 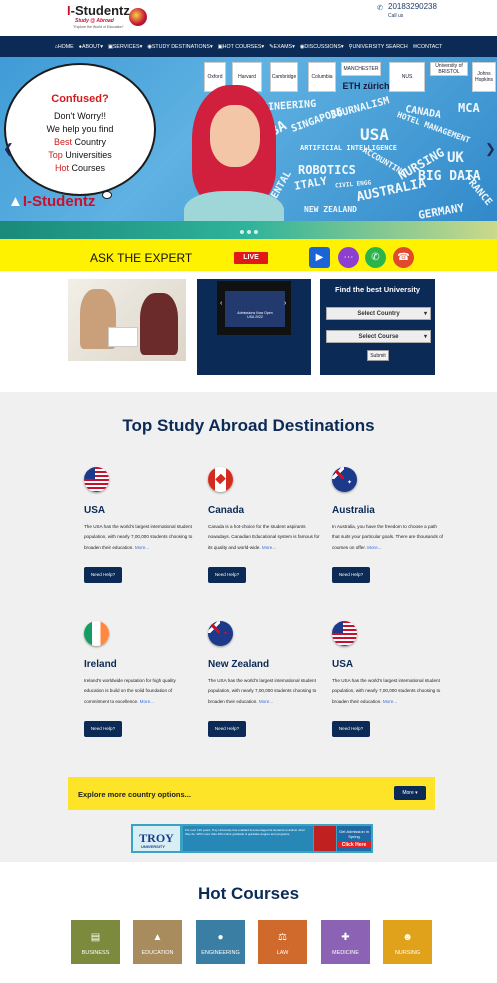 What do you see at coordinates (375, 257) in the screenshot?
I see `whatsapp-icon: ✆` at bounding box center [375, 257].